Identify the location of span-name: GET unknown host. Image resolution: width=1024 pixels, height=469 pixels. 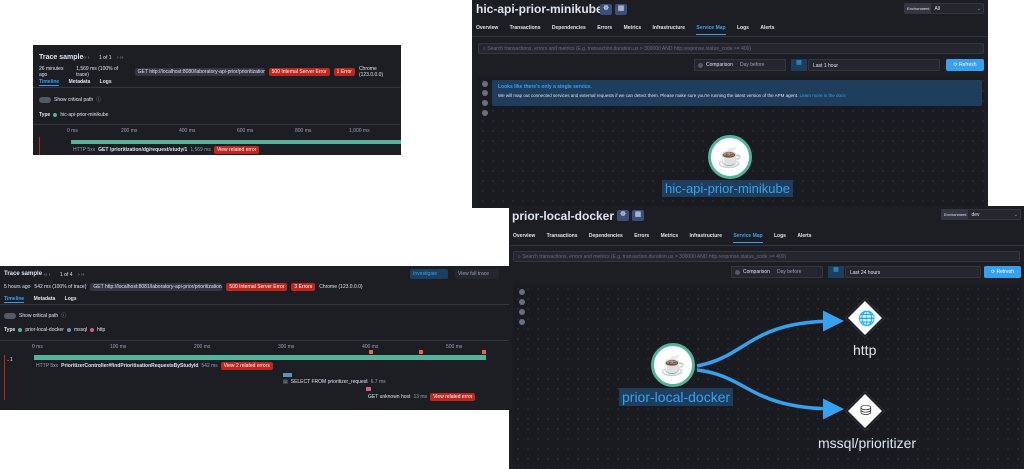
(389, 397).